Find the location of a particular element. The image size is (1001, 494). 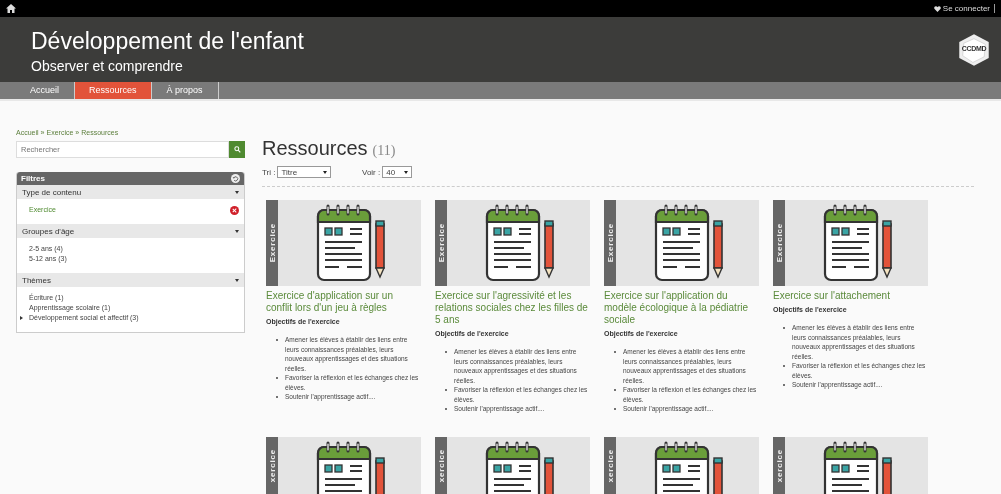

card-title-link: Exercice sur l'application du modèle écologique à la pédiatrie sociale is located at coordinates (681, 308).